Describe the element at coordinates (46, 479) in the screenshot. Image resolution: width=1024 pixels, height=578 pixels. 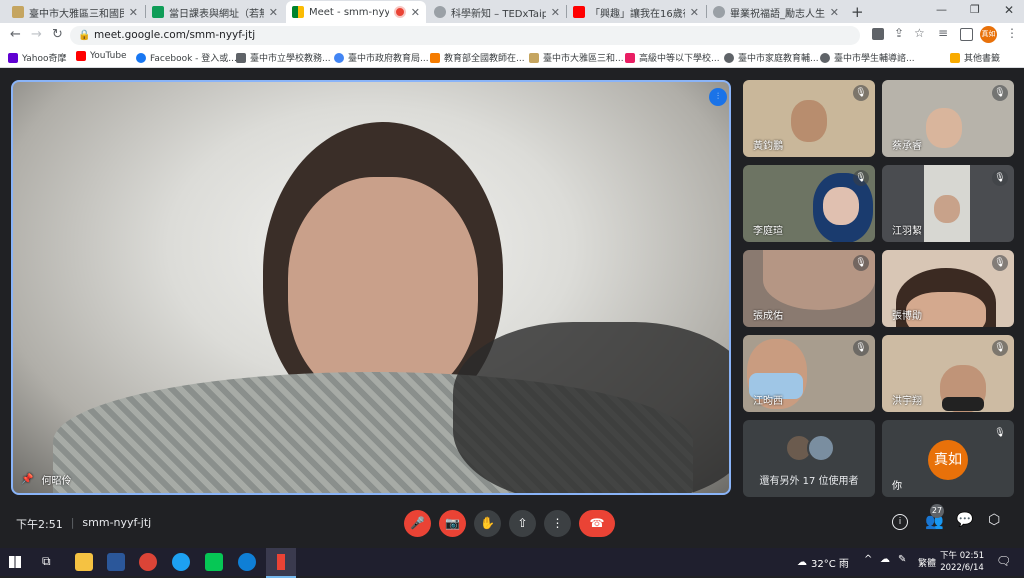
I see `speaker-label: 📌 何昭伶` at that location.